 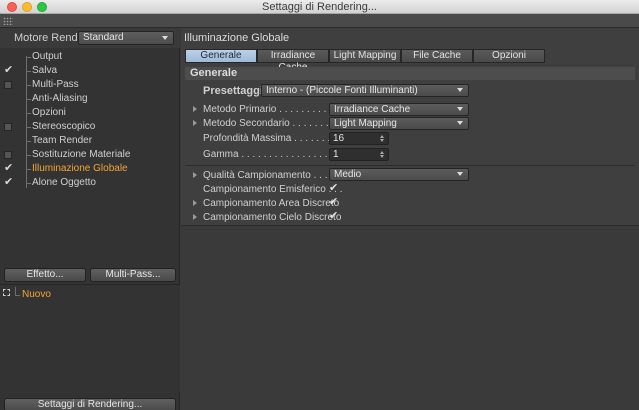 What do you see at coordinates (47, 56) in the screenshot?
I see `tree-item-label: Output` at bounding box center [47, 56].